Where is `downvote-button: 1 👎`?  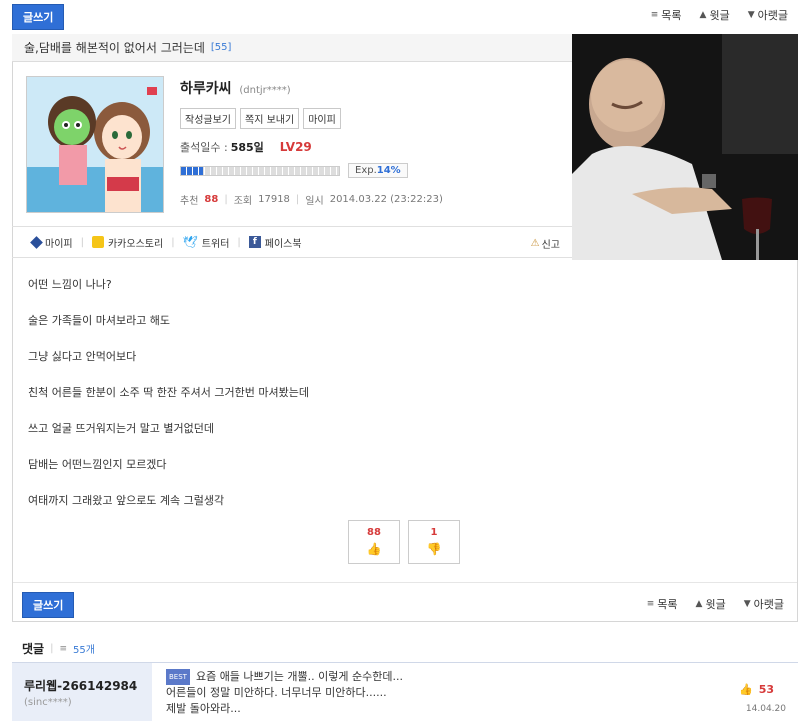 downvote-button: 1 👎 is located at coordinates (434, 542).